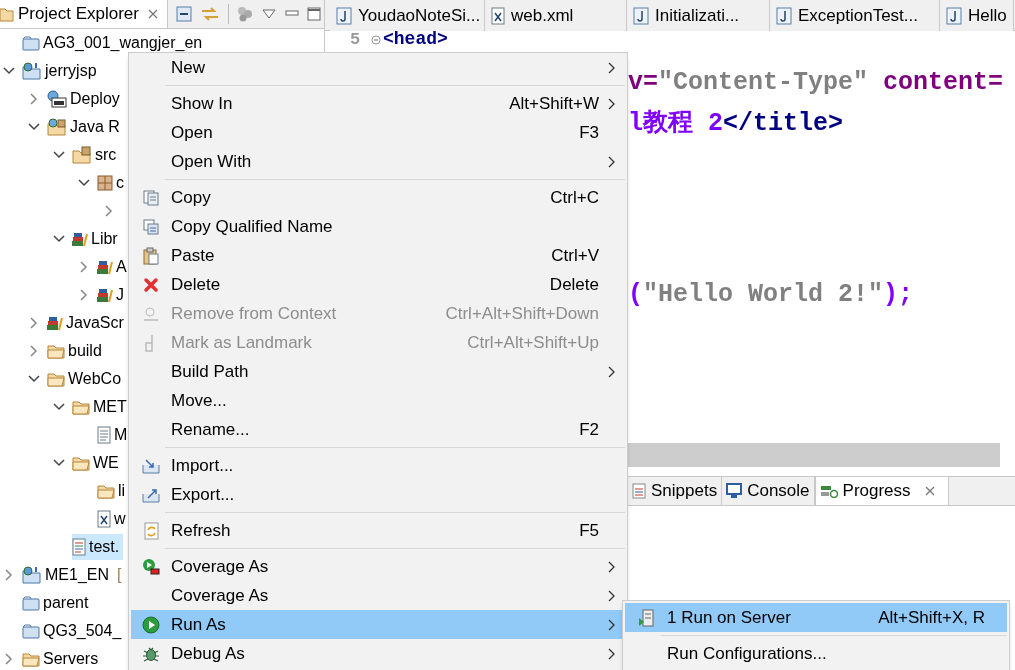 The height and width of the screenshot is (670, 1015). I want to click on snippets-icon, so click(639, 491).